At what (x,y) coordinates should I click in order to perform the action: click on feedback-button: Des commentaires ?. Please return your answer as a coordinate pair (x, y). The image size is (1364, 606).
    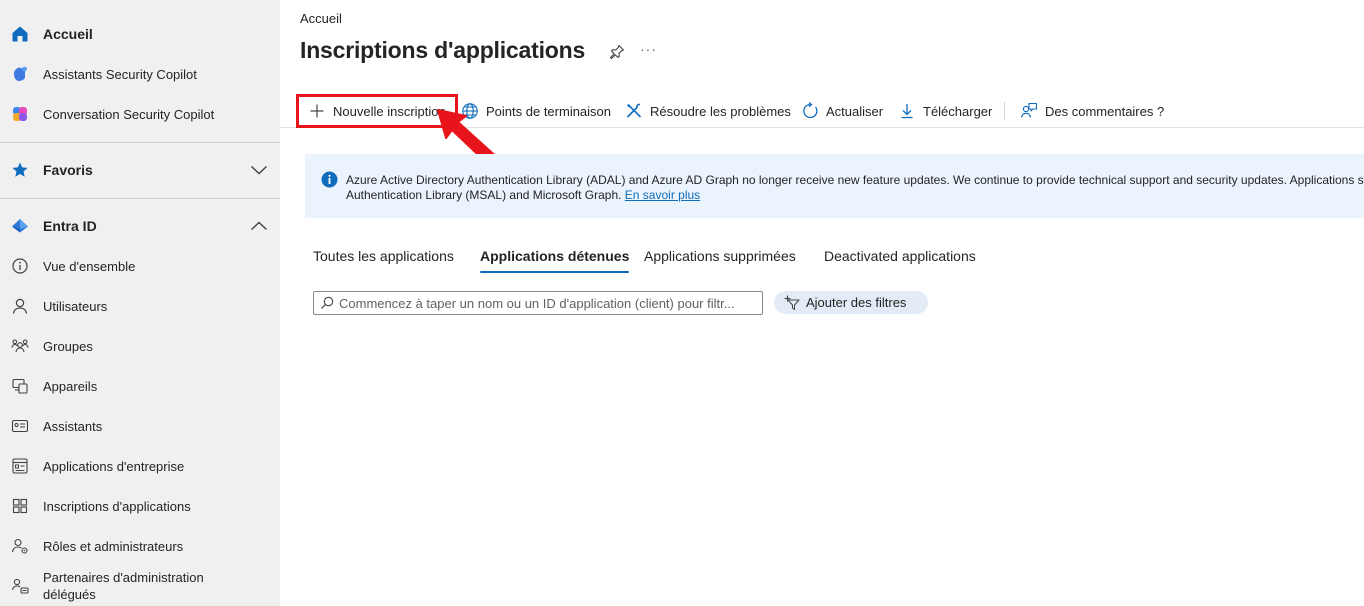
    Looking at the image, I should click on (1092, 111).